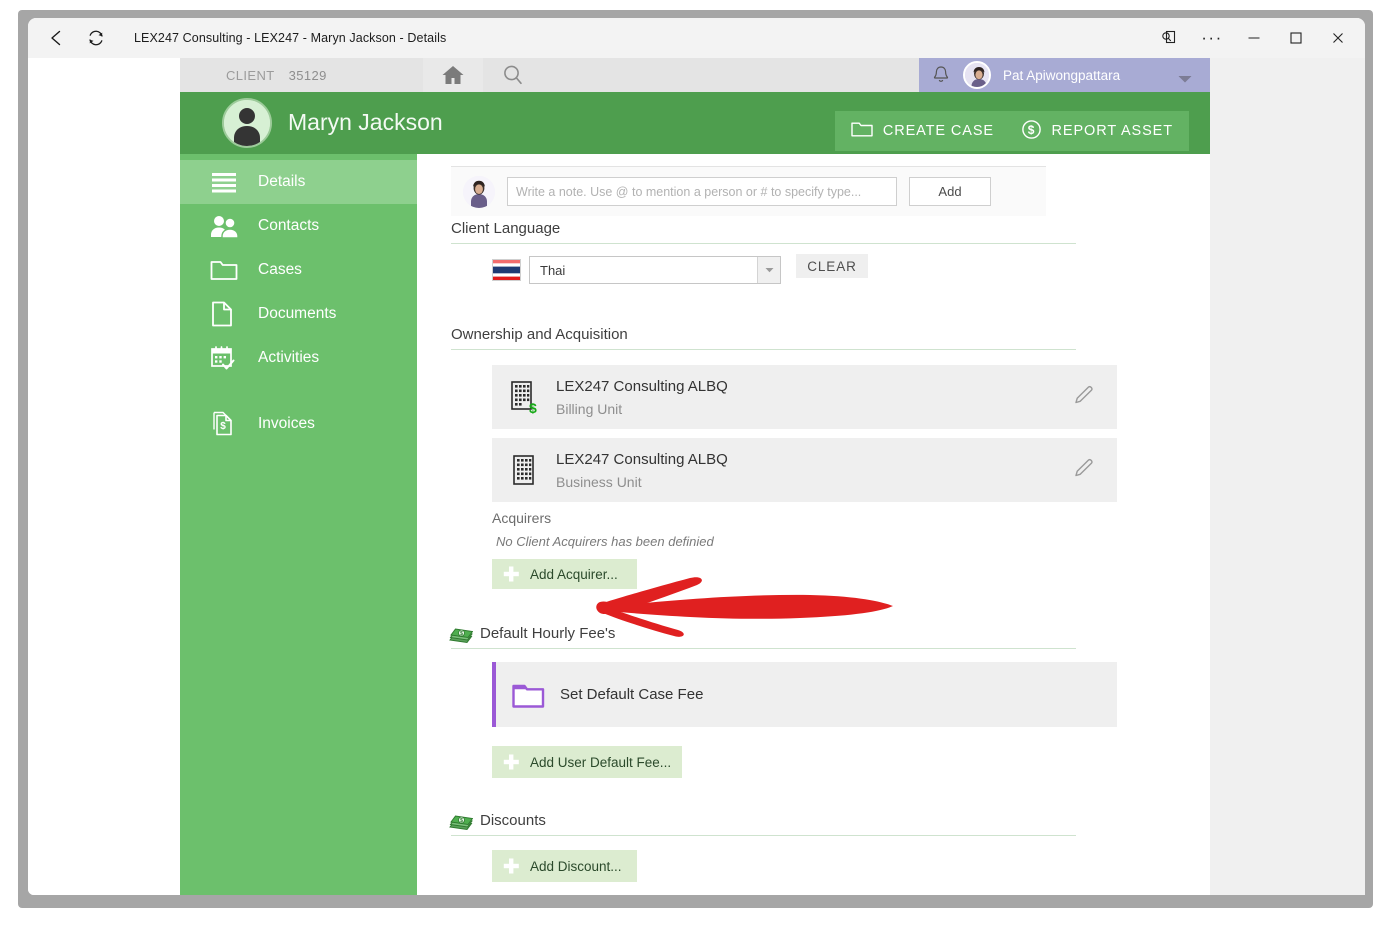 This screenshot has height=925, width=1390. Describe the element at coordinates (950, 191) in the screenshot. I see `add-note-button: Add` at that location.